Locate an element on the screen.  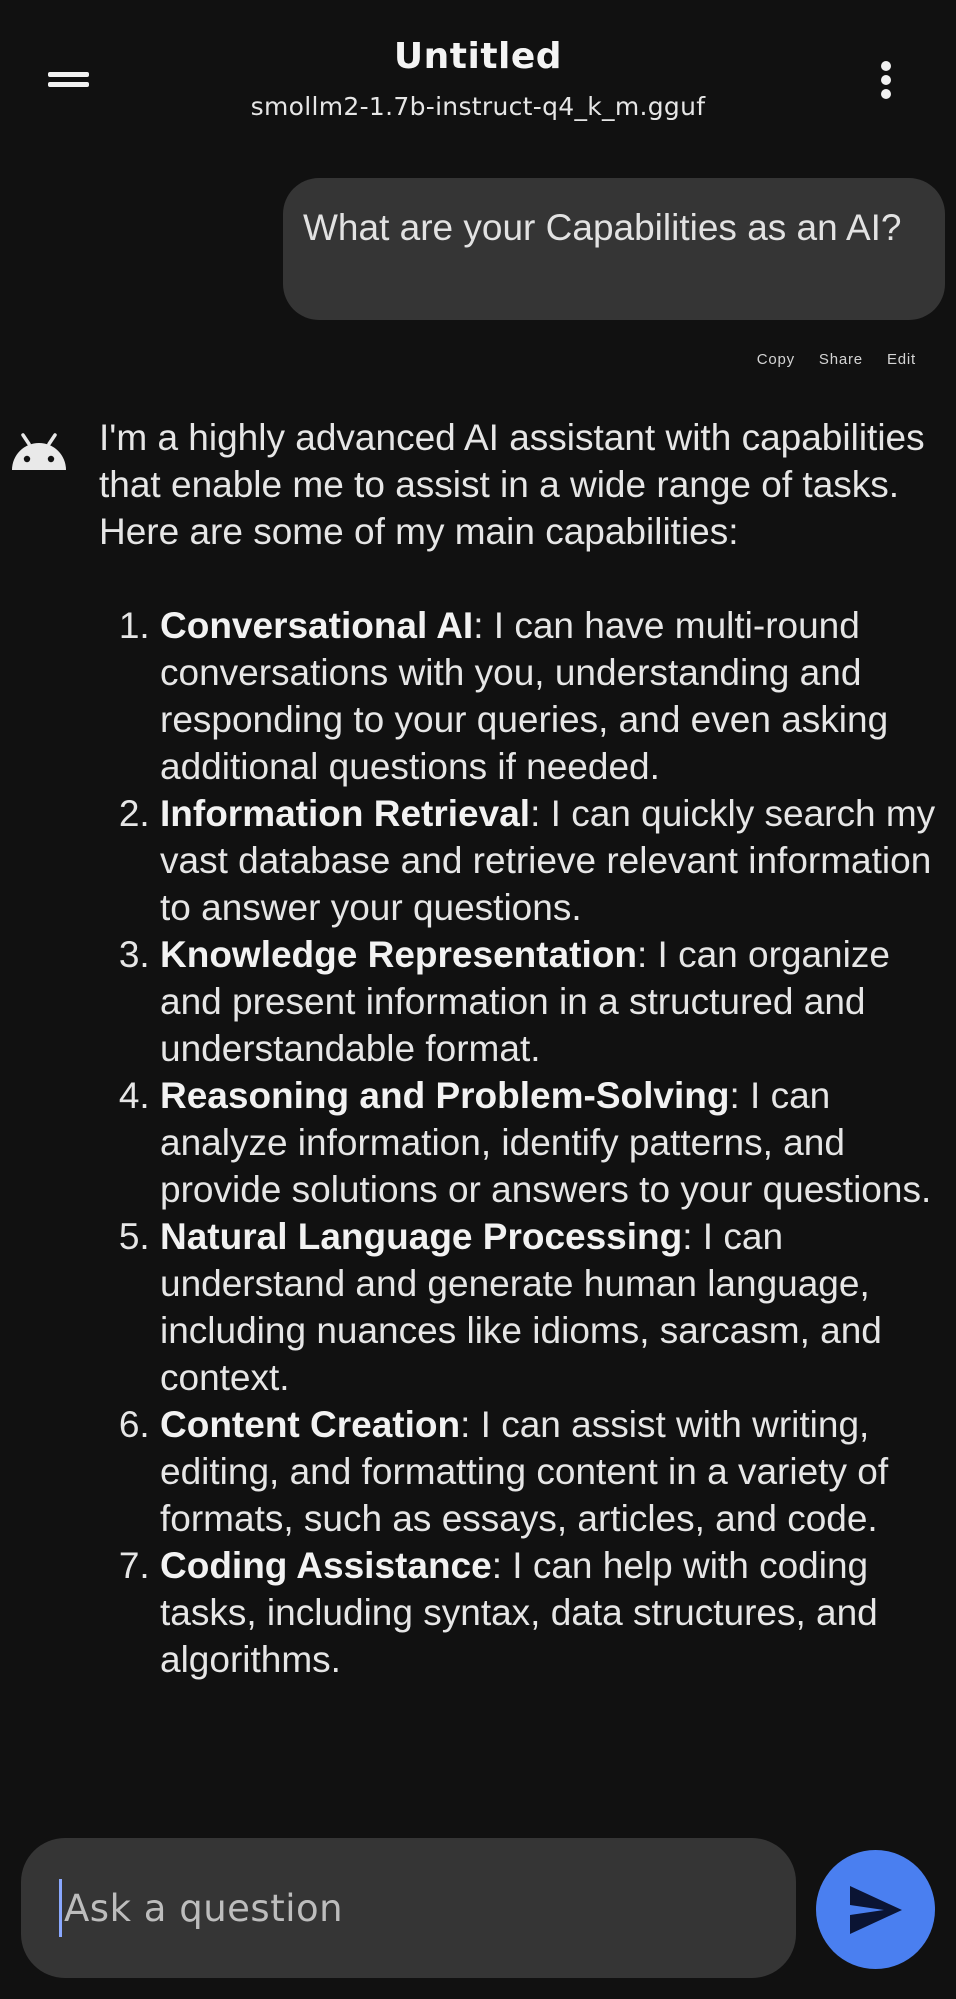
send-button is located at coordinates (875, 1909).